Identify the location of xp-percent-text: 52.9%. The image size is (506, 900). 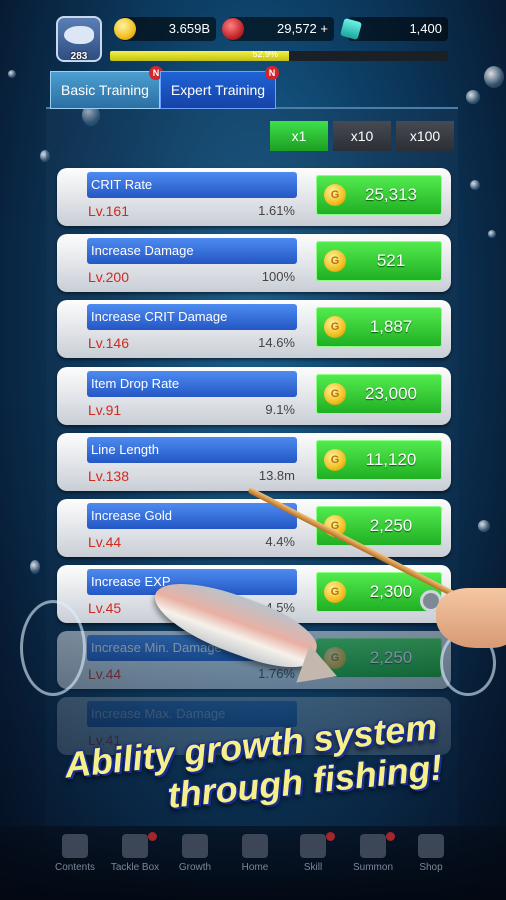
(265, 55).